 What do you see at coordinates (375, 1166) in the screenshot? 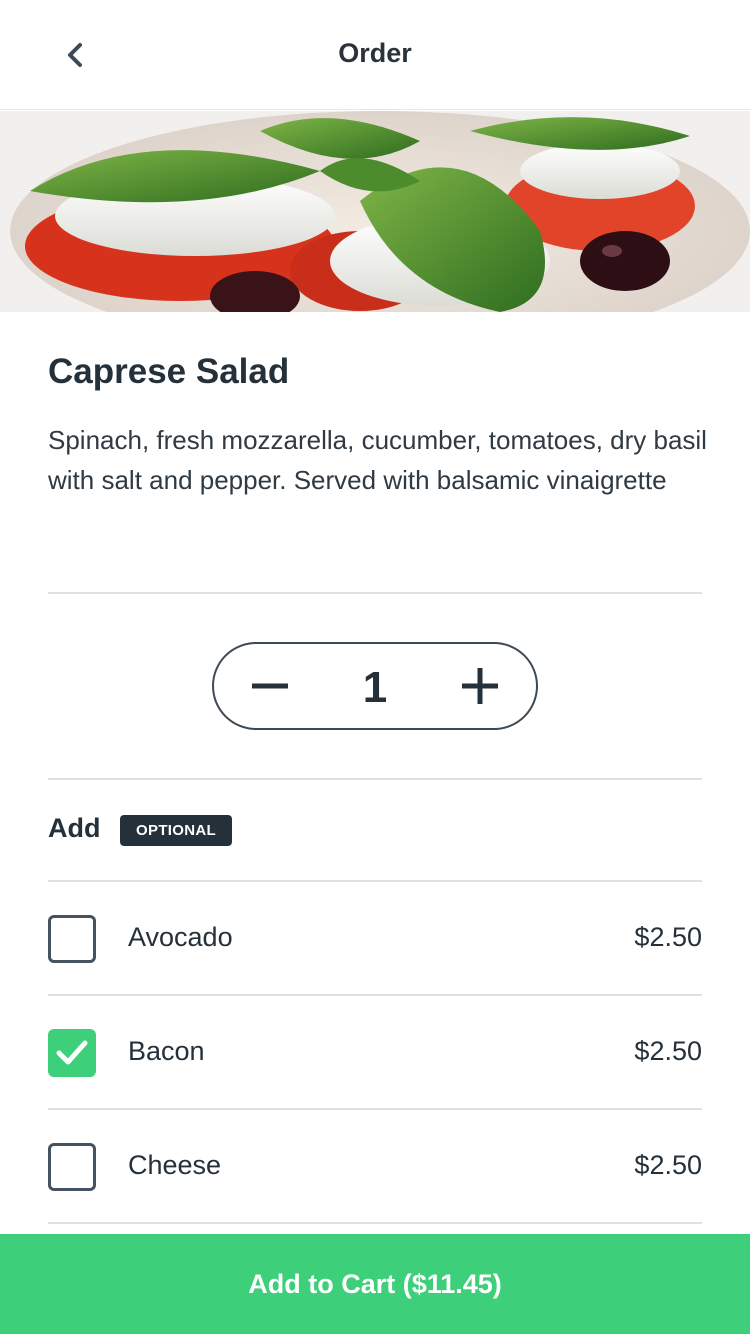
I see `option-row-cheese: Cheese $2.50` at bounding box center [375, 1166].